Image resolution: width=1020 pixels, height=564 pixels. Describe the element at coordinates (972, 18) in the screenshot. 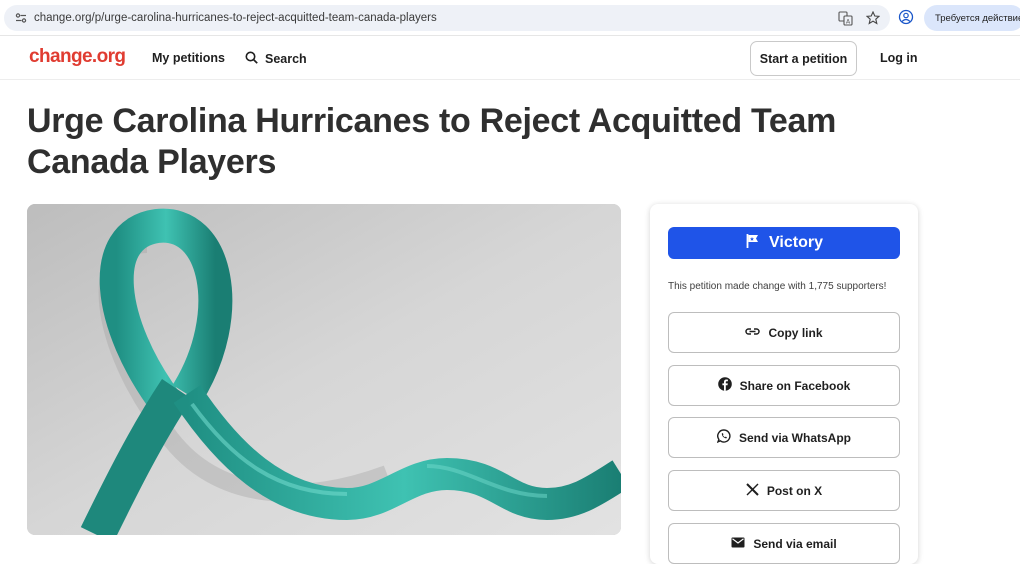

I see `action-required-chip: Требуется действие` at that location.